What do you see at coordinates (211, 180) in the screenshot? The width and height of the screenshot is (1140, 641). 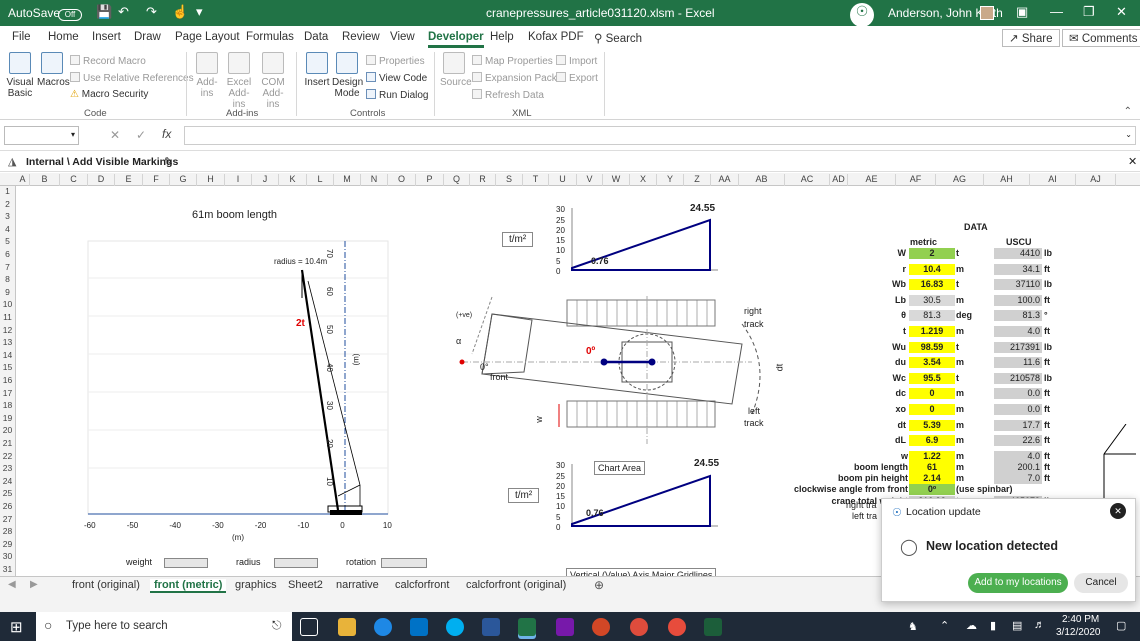 I see `column-header: H` at bounding box center [211, 180].